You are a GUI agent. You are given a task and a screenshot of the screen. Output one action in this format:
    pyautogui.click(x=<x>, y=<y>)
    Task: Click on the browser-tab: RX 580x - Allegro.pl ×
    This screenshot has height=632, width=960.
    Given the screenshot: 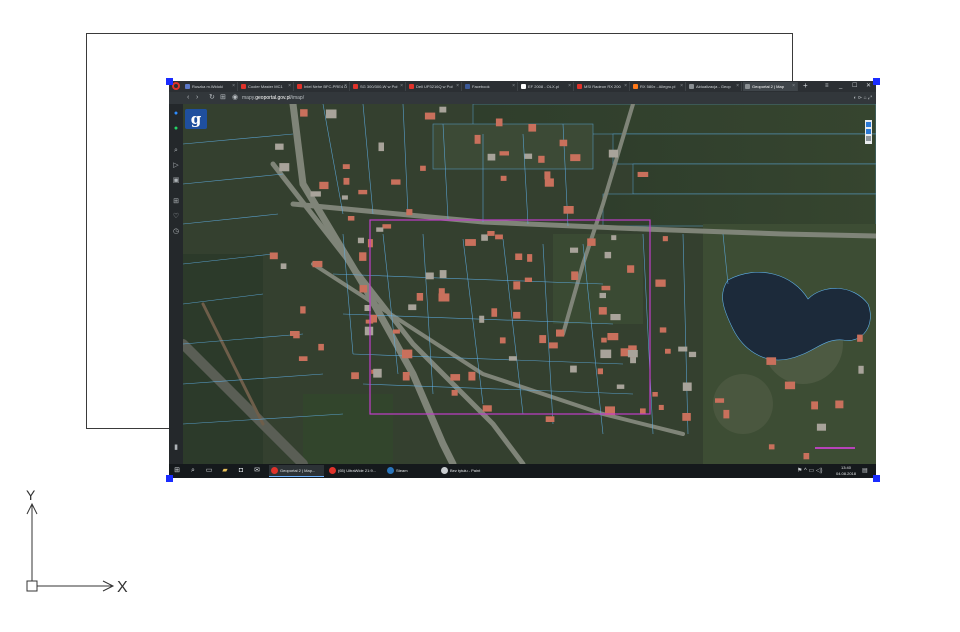 What is the action you would take?
    pyautogui.click(x=658, y=86)
    